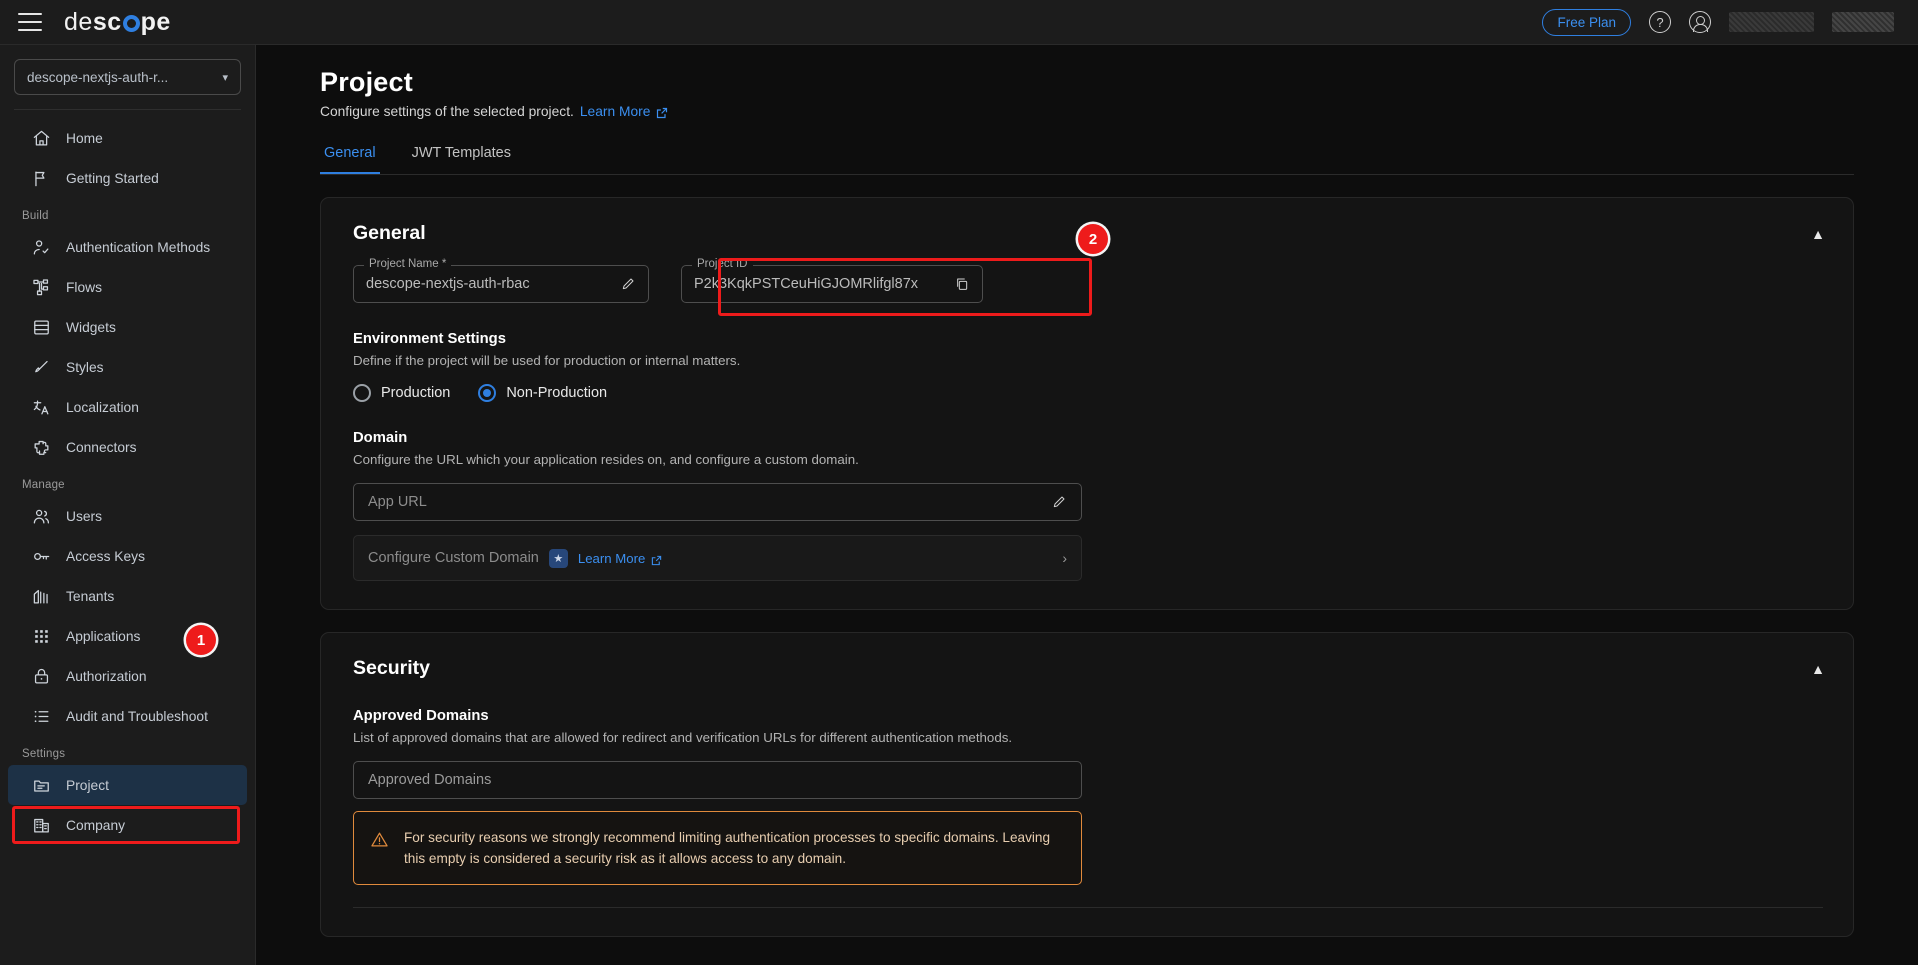 Image resolution: width=1918 pixels, height=965 pixels. What do you see at coordinates (127, 556) in the screenshot?
I see `sidebar-item-access-keys: Access Keys` at bounding box center [127, 556].